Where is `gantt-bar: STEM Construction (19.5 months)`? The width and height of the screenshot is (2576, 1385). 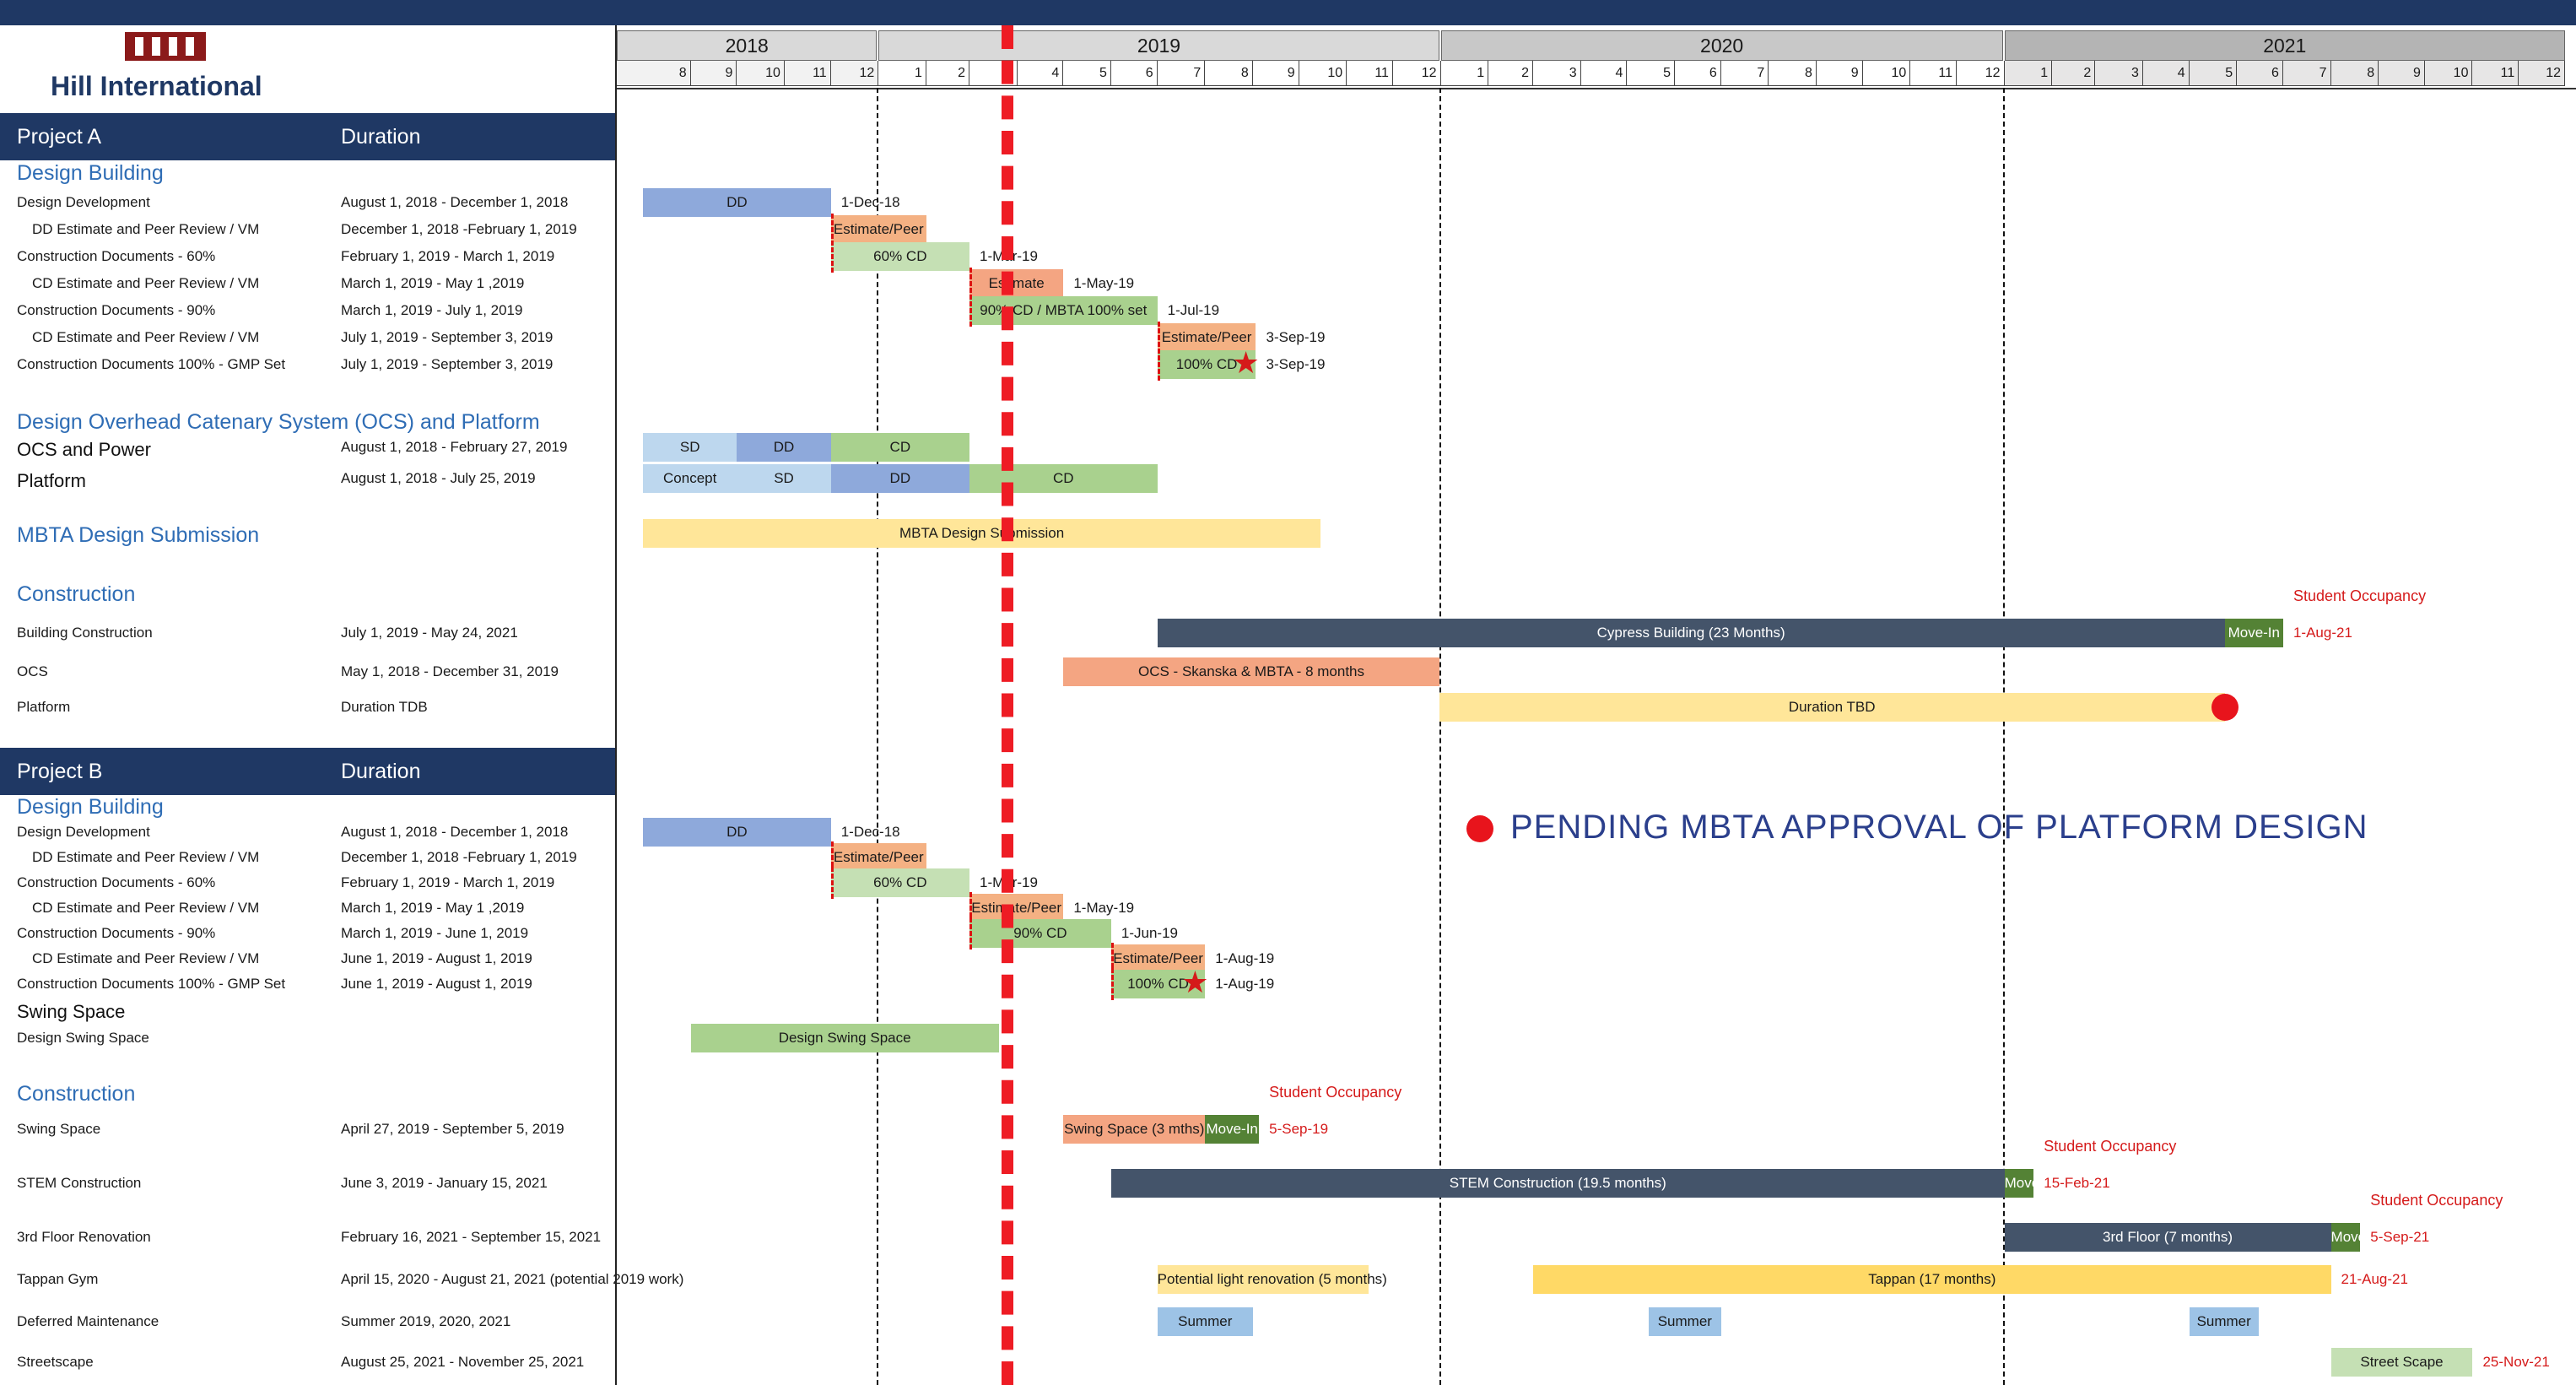
gantt-bar: STEM Construction (19.5 months) is located at coordinates (1557, 1183).